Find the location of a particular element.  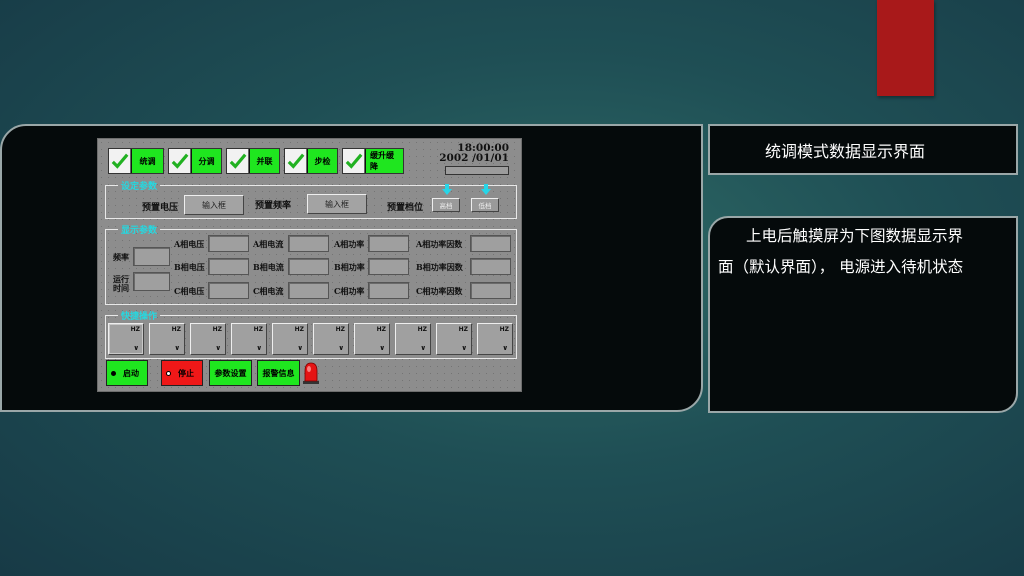

param-settings-label: 参数设置 is located at coordinates (230, 372).